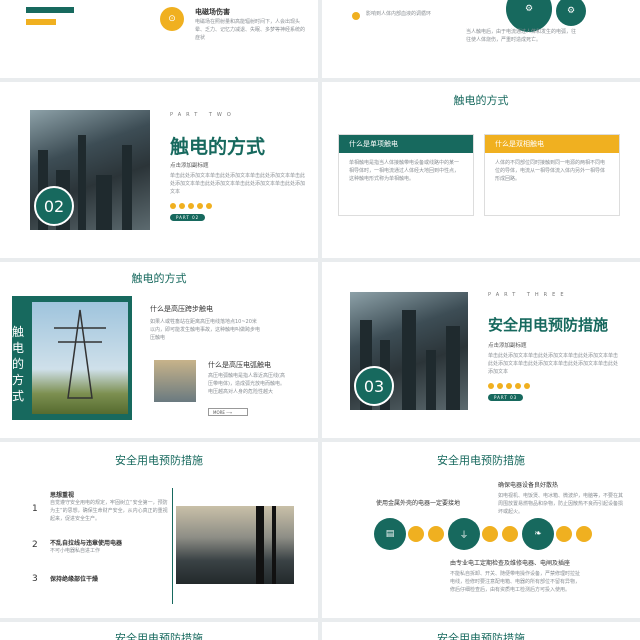  What do you see at coordinates (62, 495) in the screenshot?
I see `item-1-title: 思想重视` at bounding box center [62, 495].